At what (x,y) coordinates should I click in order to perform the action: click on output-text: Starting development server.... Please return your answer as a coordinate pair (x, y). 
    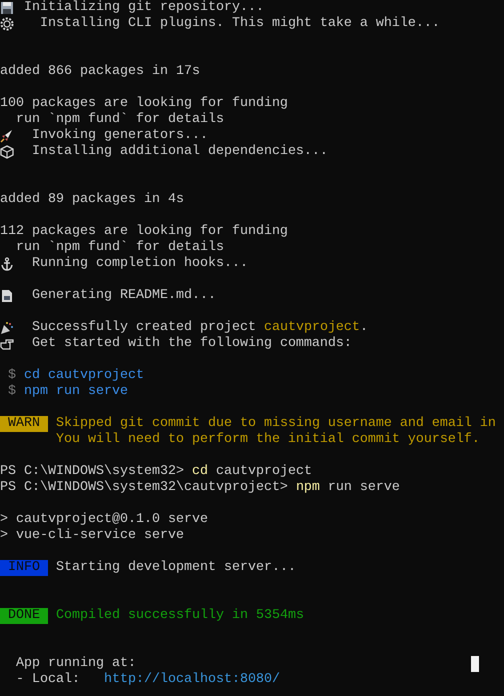
    Looking at the image, I should click on (175, 568).